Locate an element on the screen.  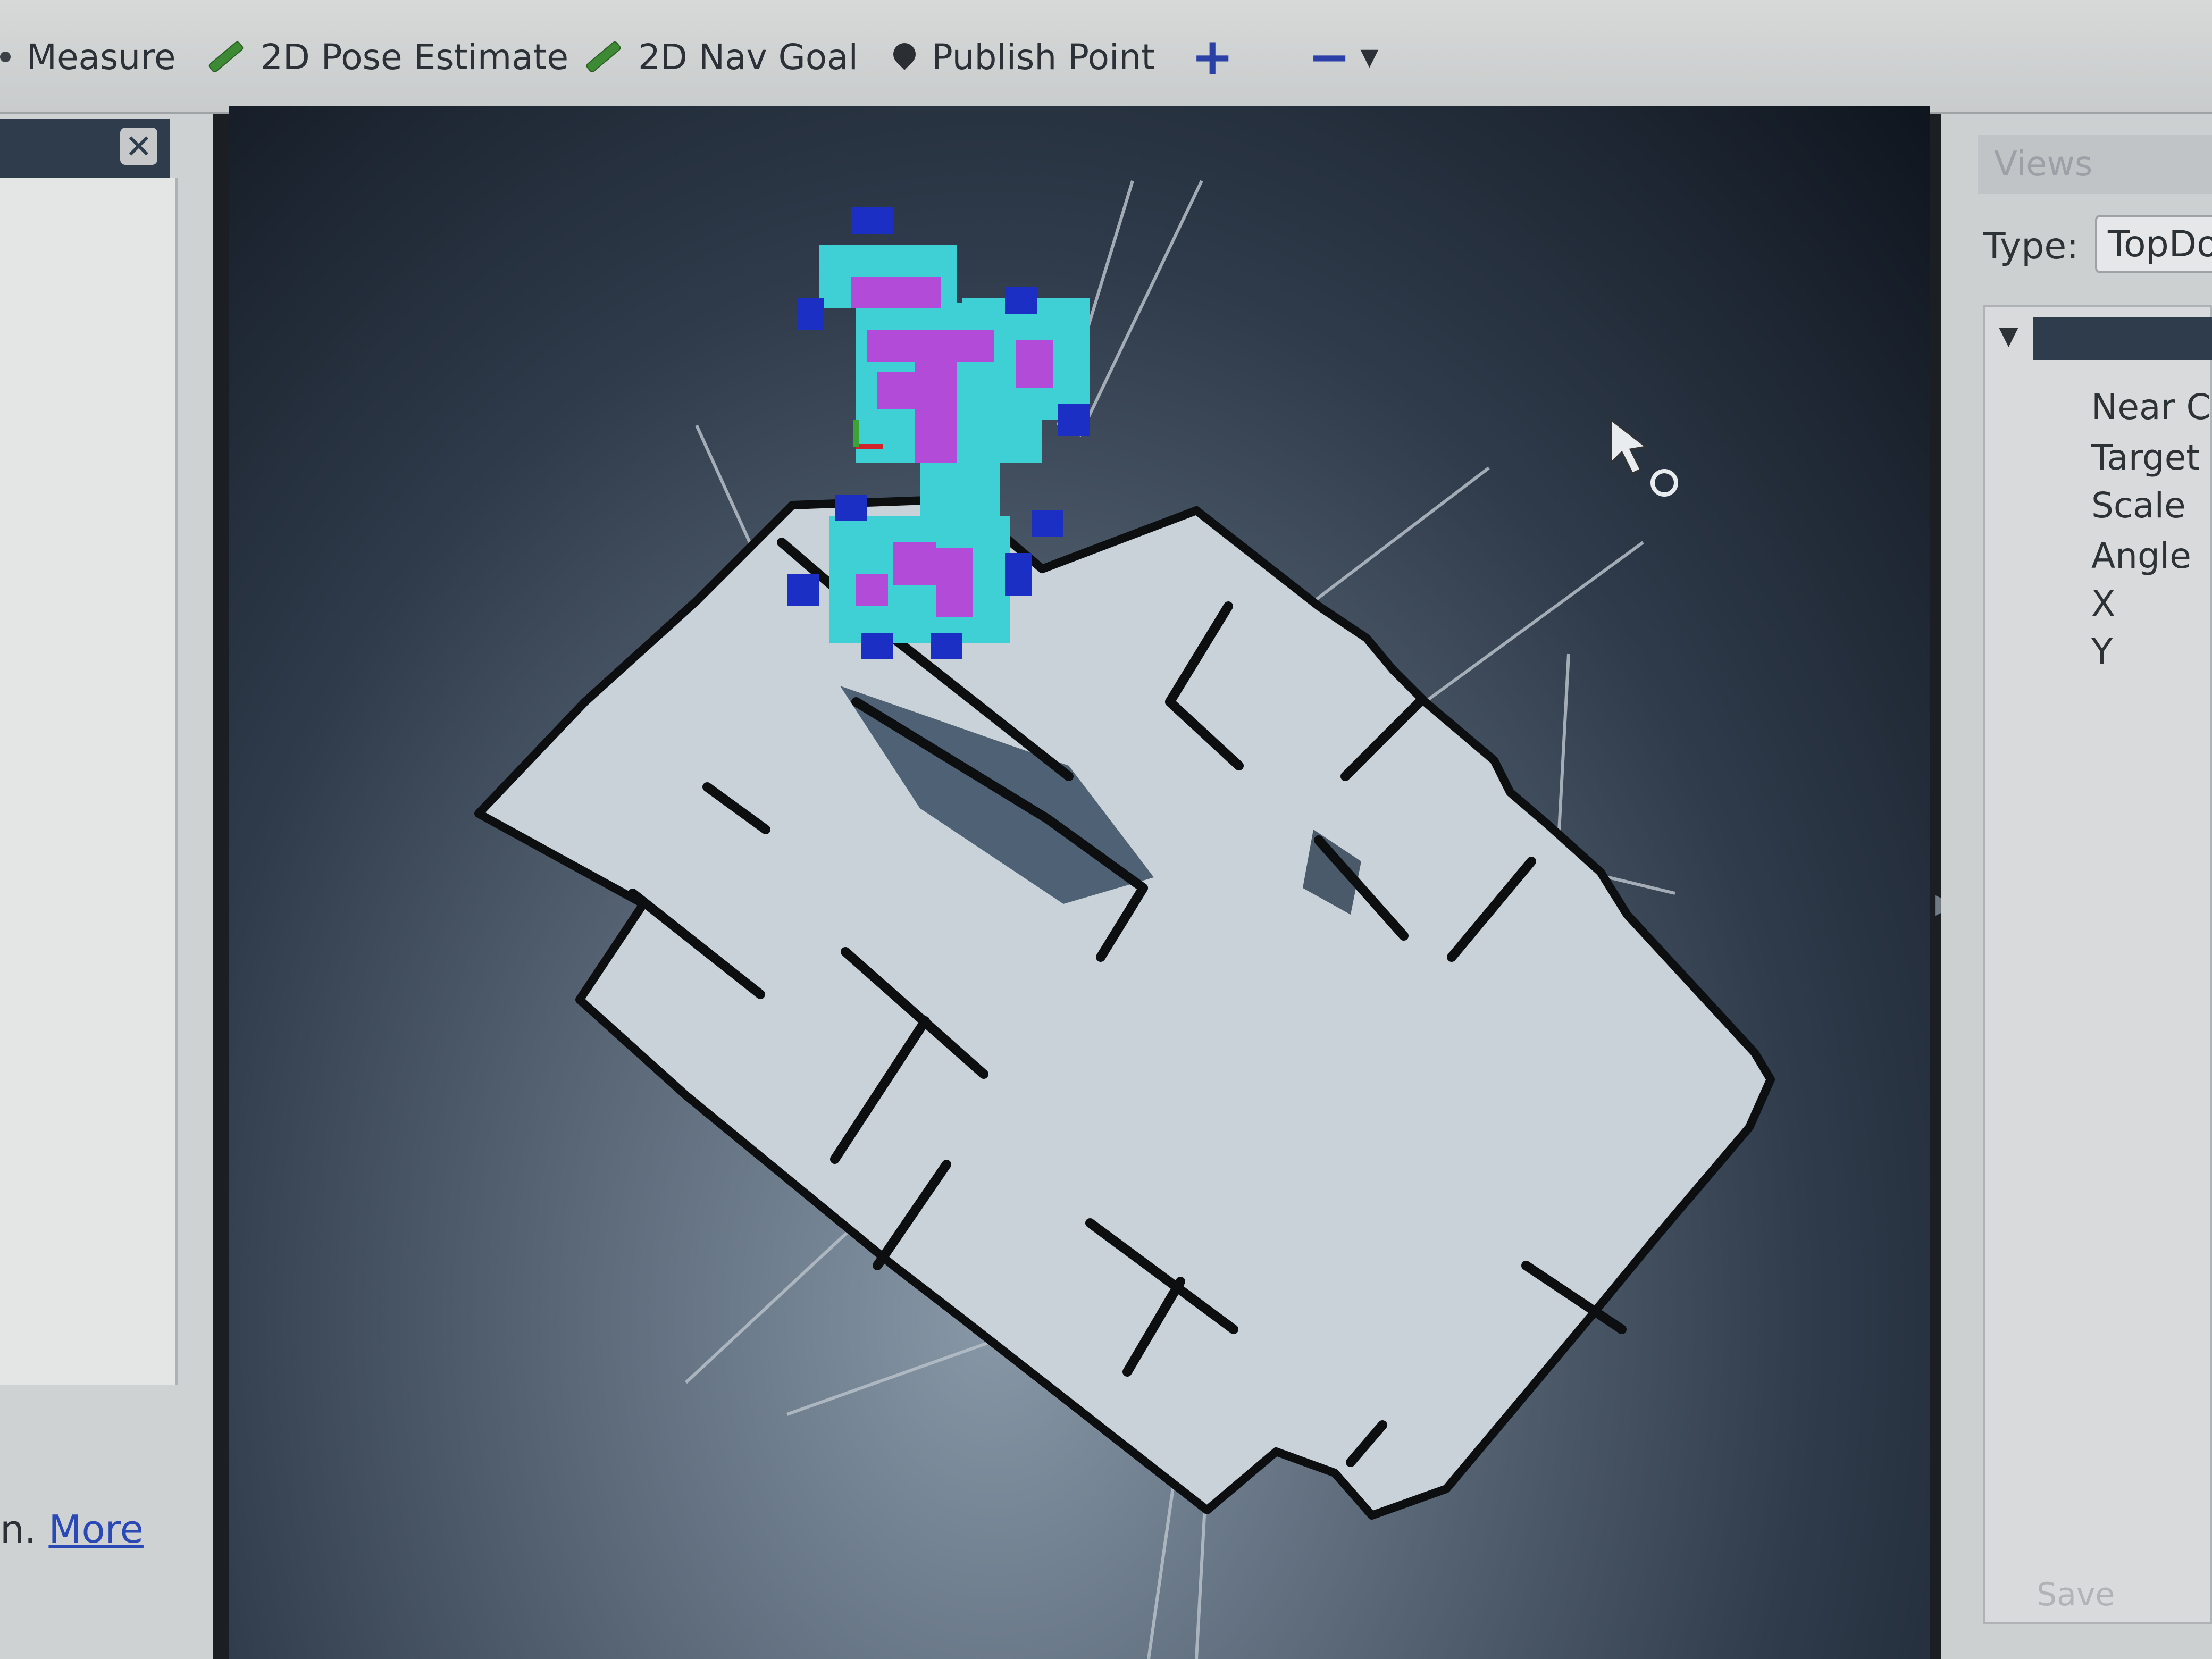
prop-x: X is located at coordinates (2103, 603).